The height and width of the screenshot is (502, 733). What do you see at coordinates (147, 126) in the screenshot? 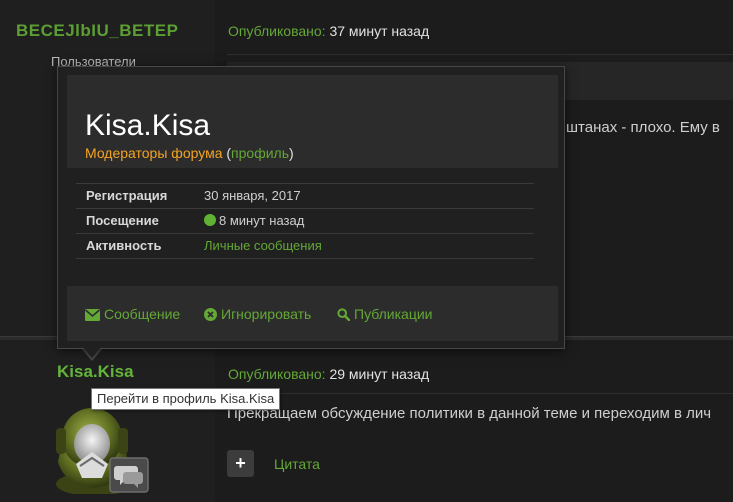
I see `hovercard-user-name: Kisa.Kisa` at bounding box center [147, 126].